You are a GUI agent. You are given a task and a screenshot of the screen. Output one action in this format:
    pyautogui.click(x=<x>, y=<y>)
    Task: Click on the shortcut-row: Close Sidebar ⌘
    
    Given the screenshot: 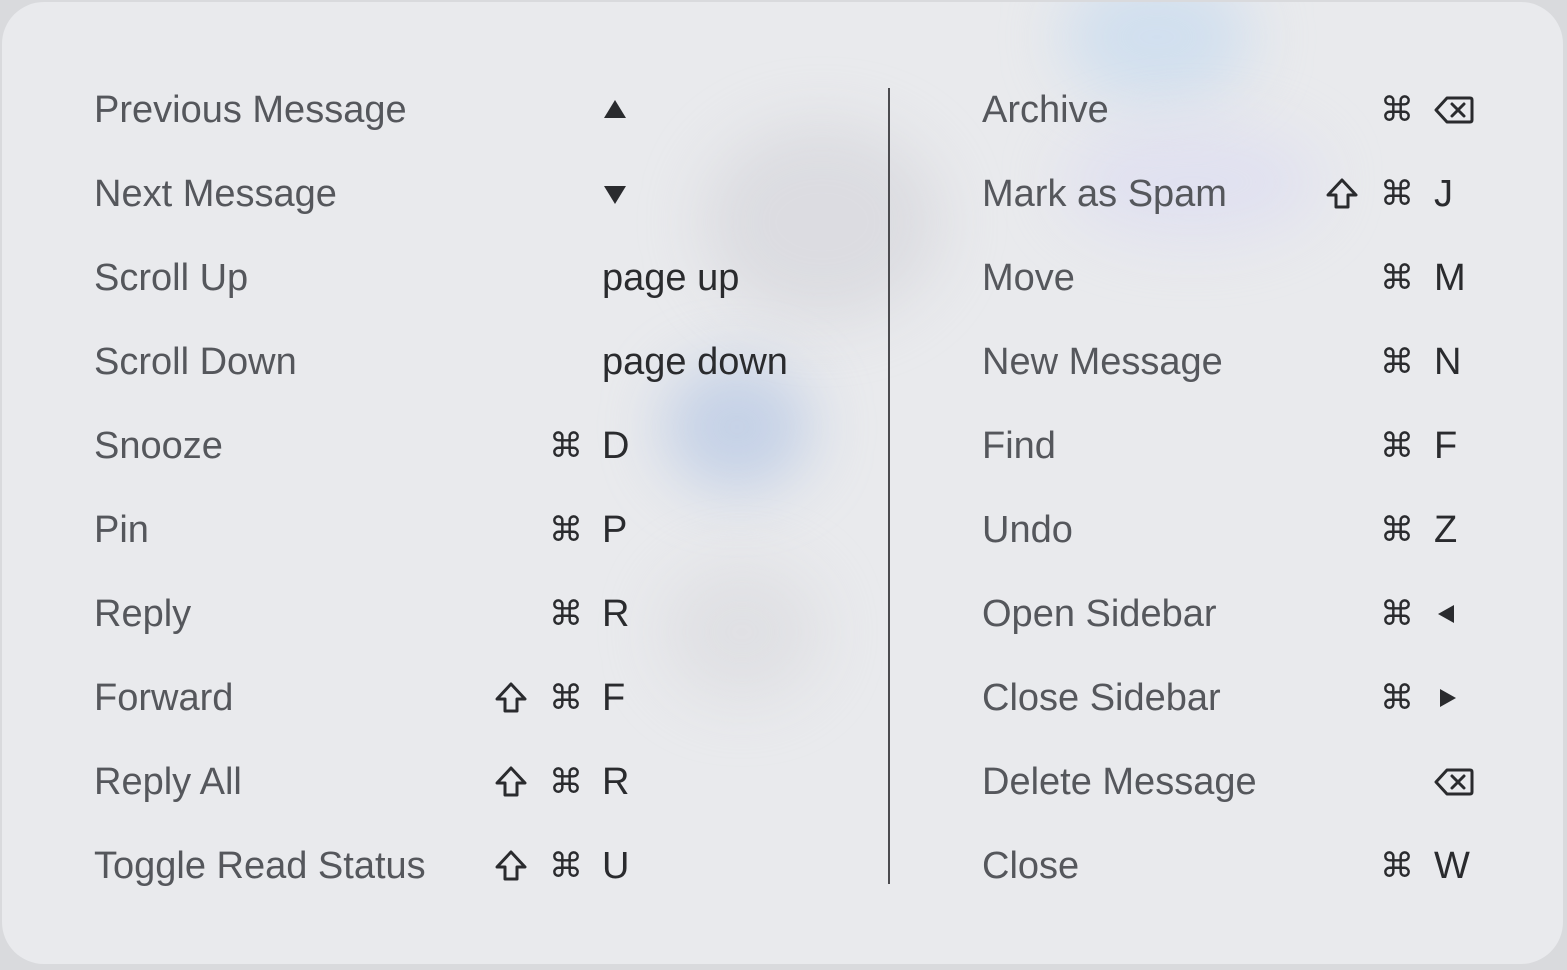 What is the action you would take?
    pyautogui.click(x=1242, y=698)
    